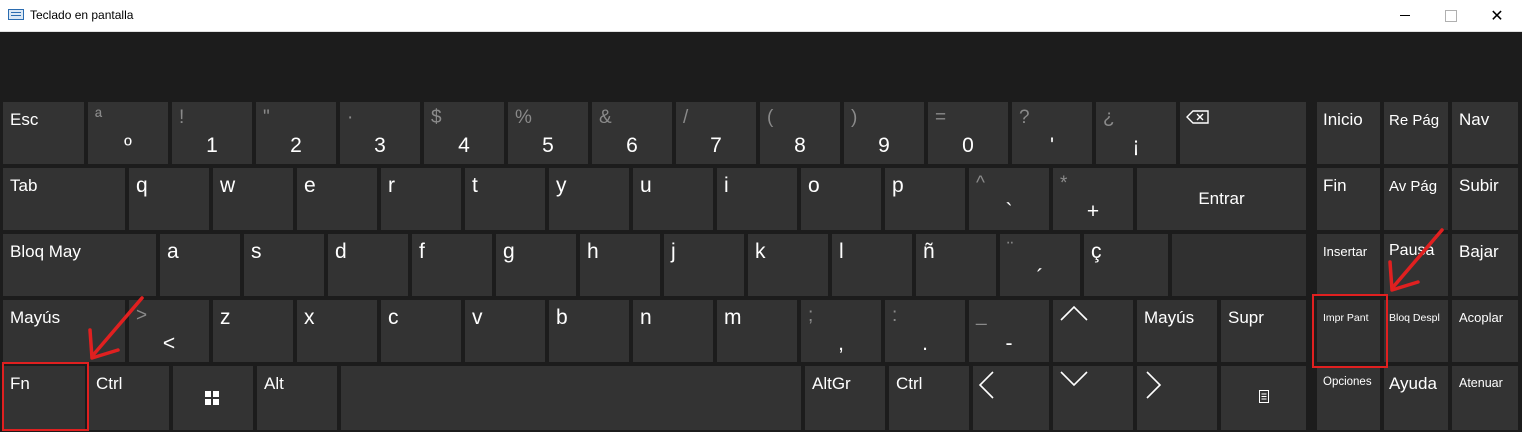  What do you see at coordinates (968, 133) in the screenshot?
I see `key-0: = 0` at bounding box center [968, 133].